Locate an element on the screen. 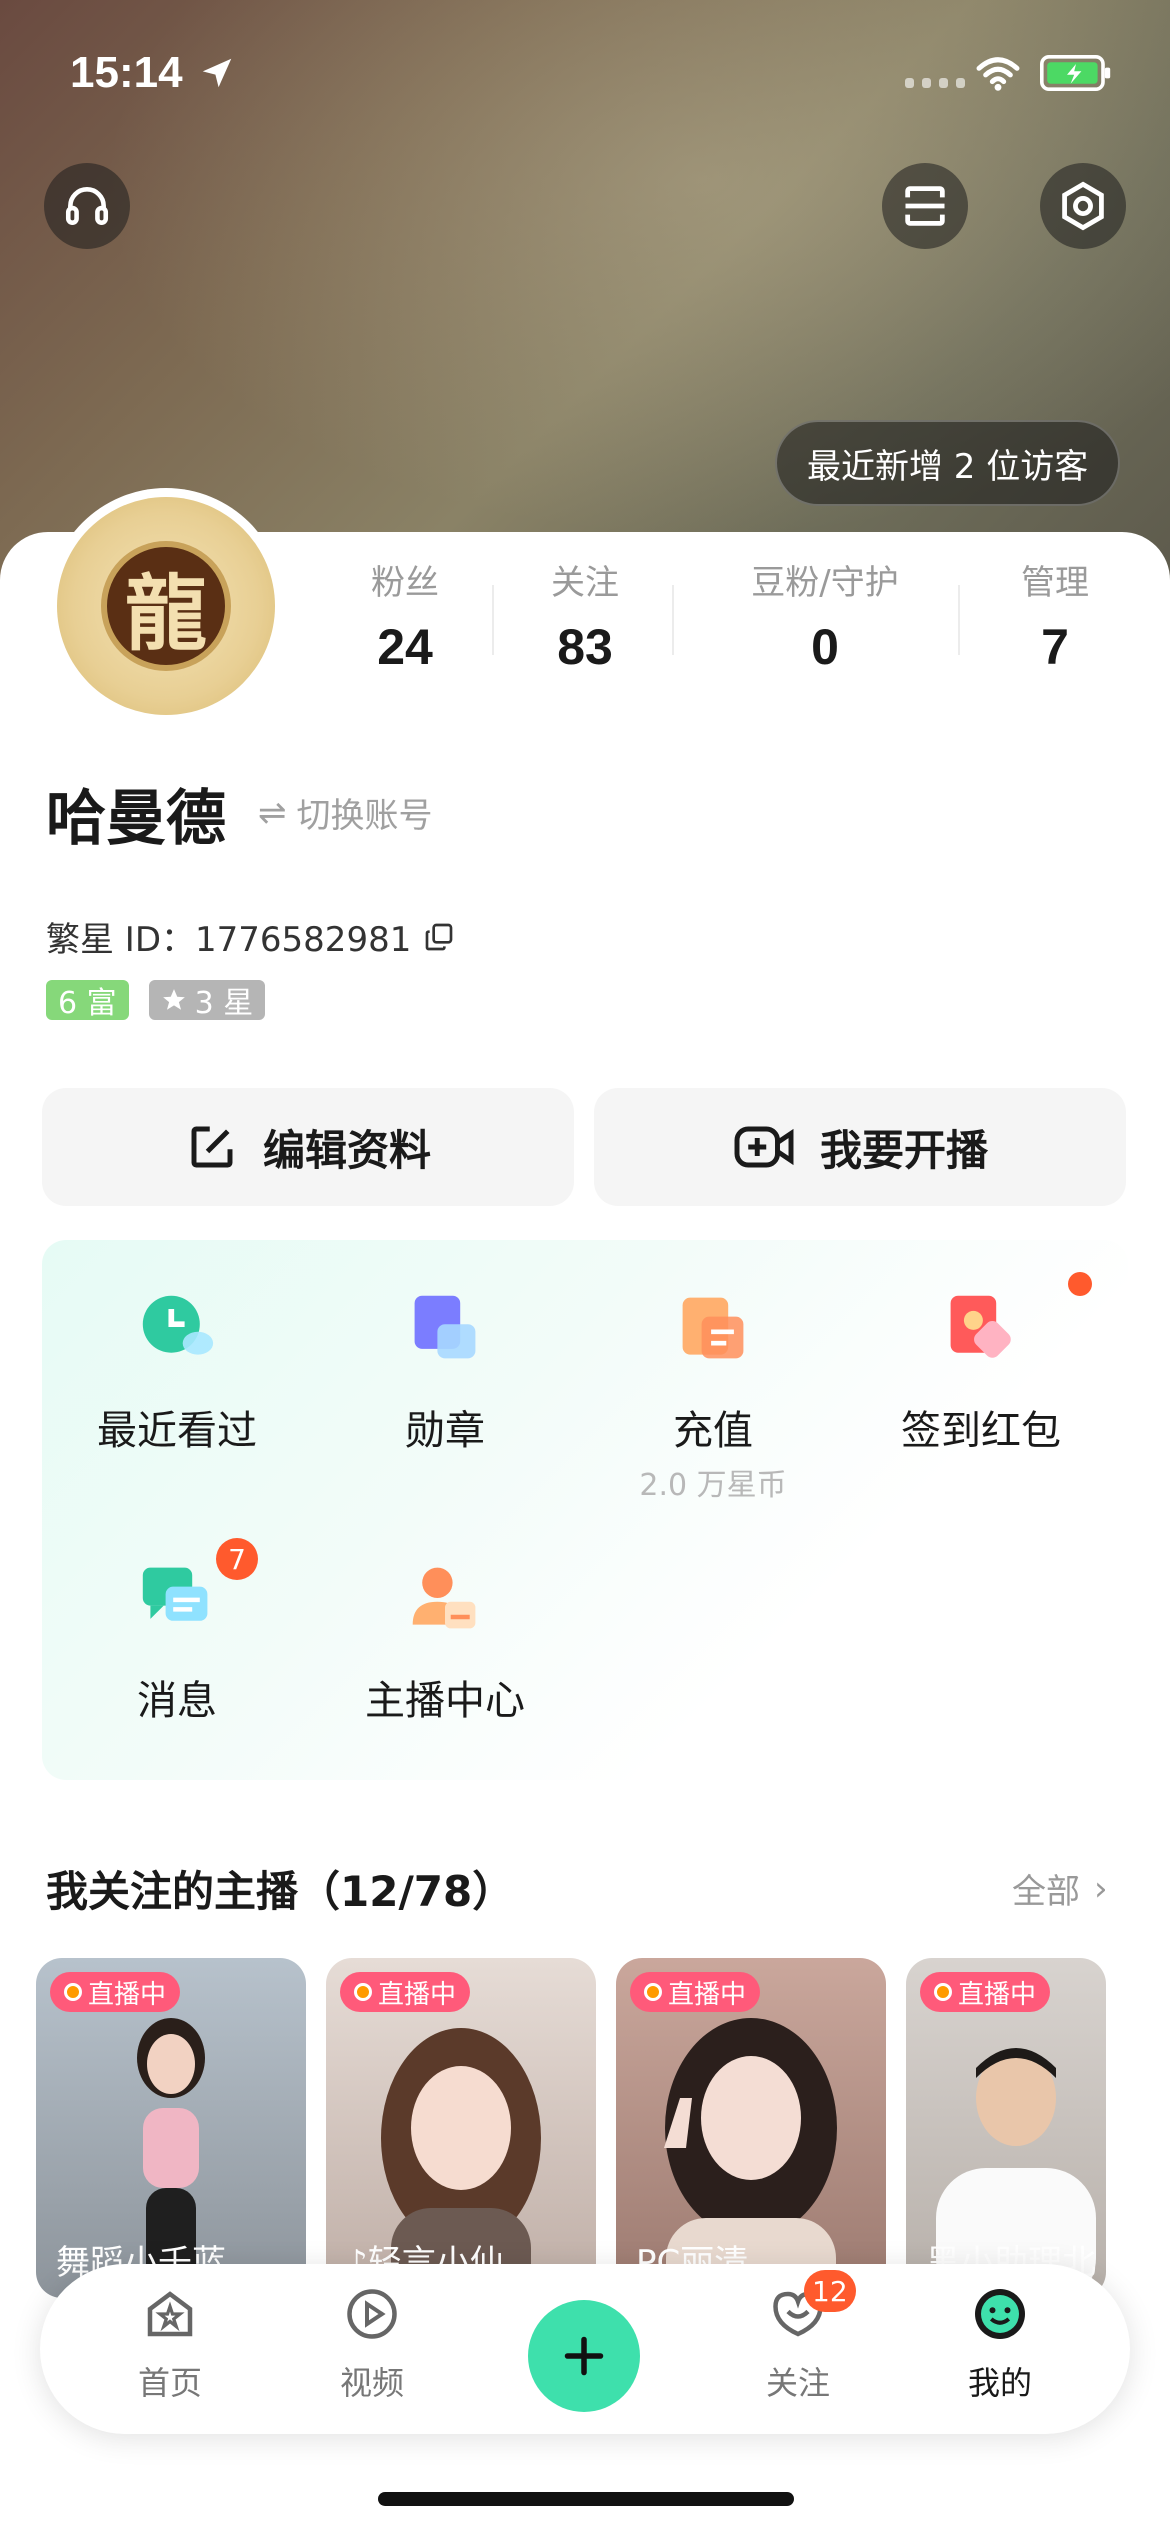 The width and height of the screenshot is (1170, 2532). recent-visitors-button: 最近新增 2 位访客 is located at coordinates (948, 463).